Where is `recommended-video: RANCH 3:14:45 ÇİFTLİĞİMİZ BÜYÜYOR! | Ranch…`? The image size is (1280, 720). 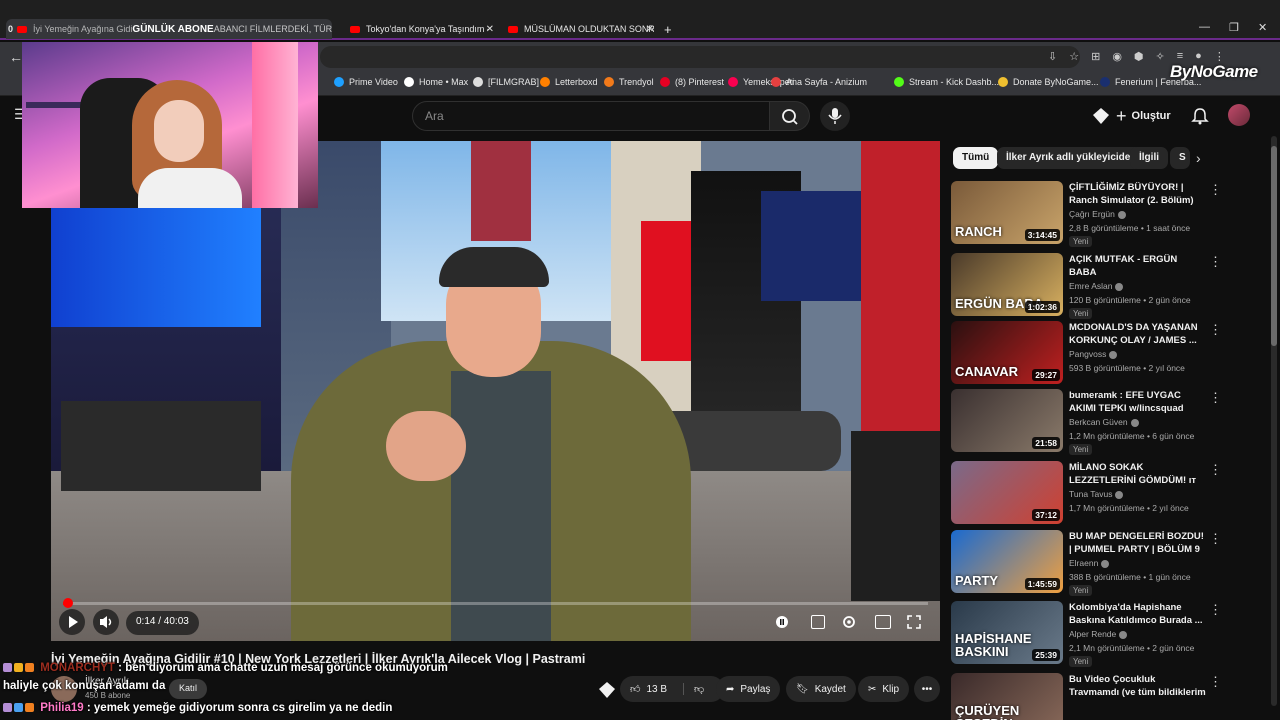 recommended-video: RANCH 3:14:45 ÇİFTLİĞİMİZ BÜYÜYOR! | Ranch… is located at coordinates (1113, 214).